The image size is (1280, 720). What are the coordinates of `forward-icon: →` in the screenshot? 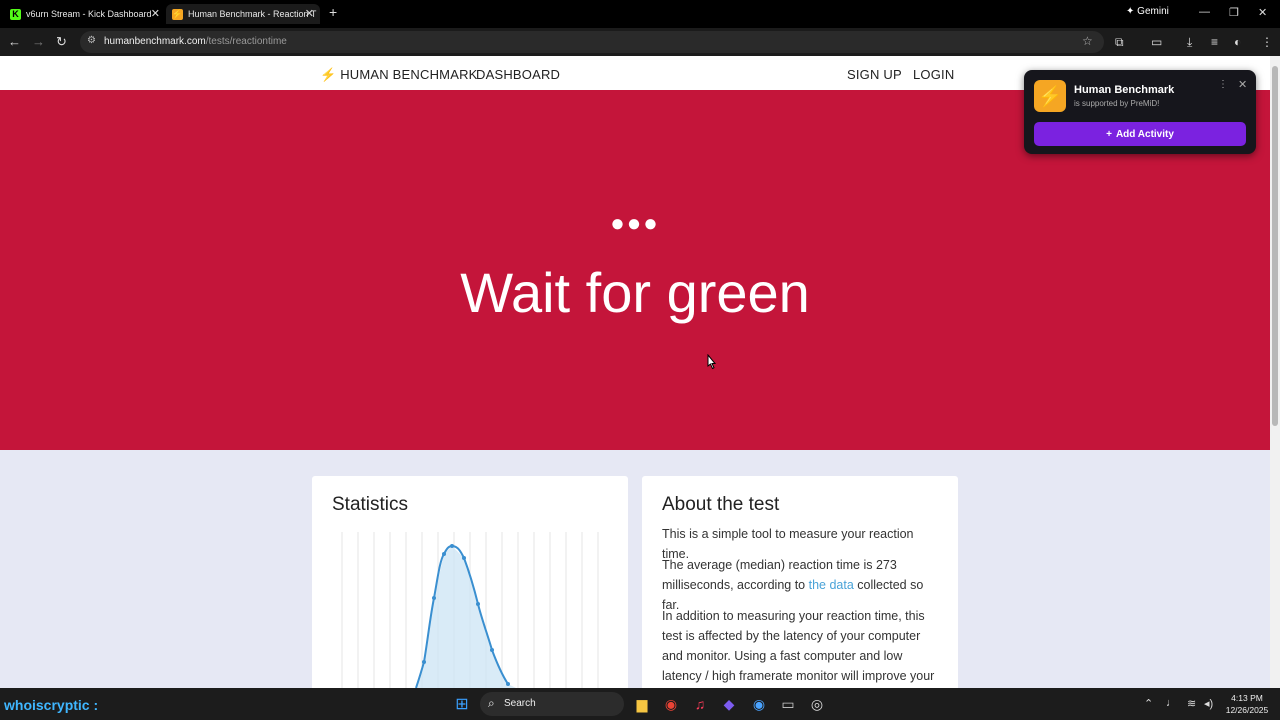 It's located at (38, 41).